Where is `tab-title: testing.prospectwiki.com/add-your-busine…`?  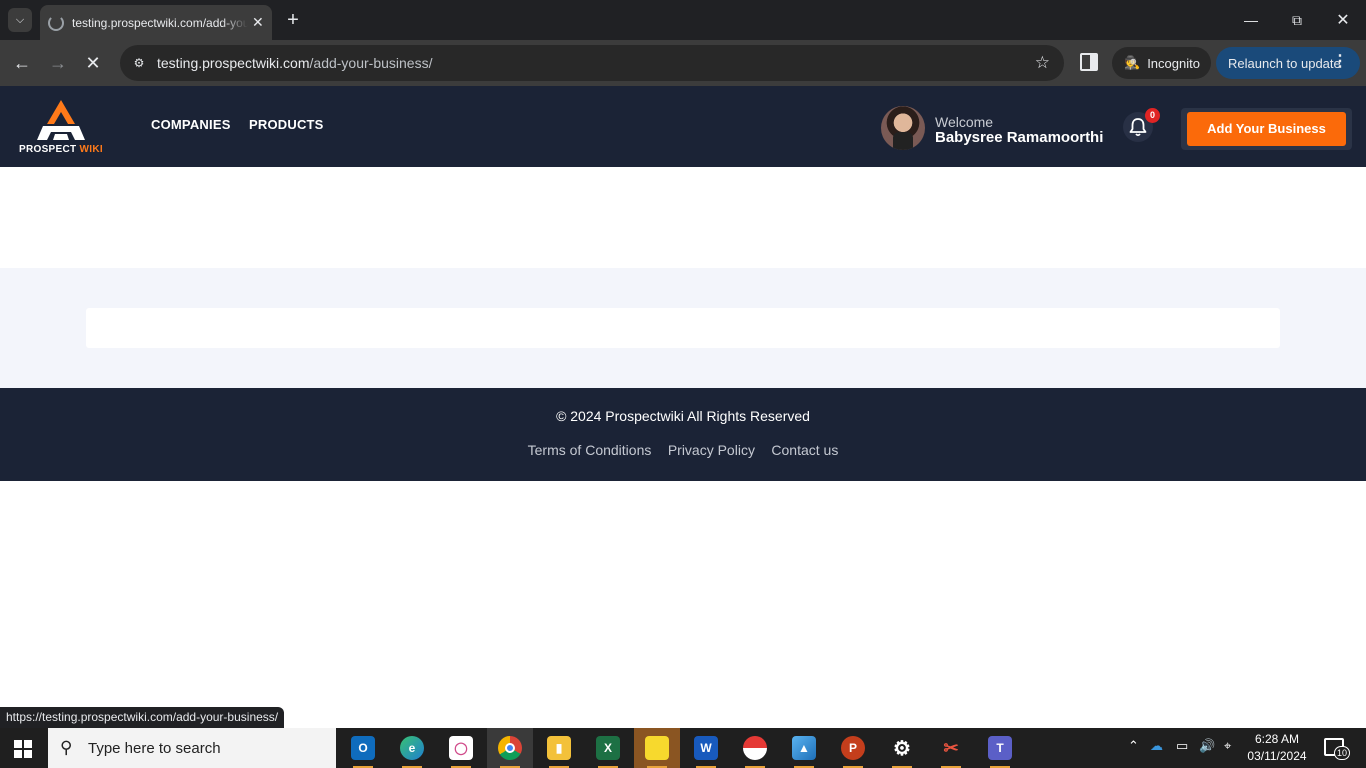
tab-title: testing.prospectwiki.com/add-your-busine… is located at coordinates (160, 22).